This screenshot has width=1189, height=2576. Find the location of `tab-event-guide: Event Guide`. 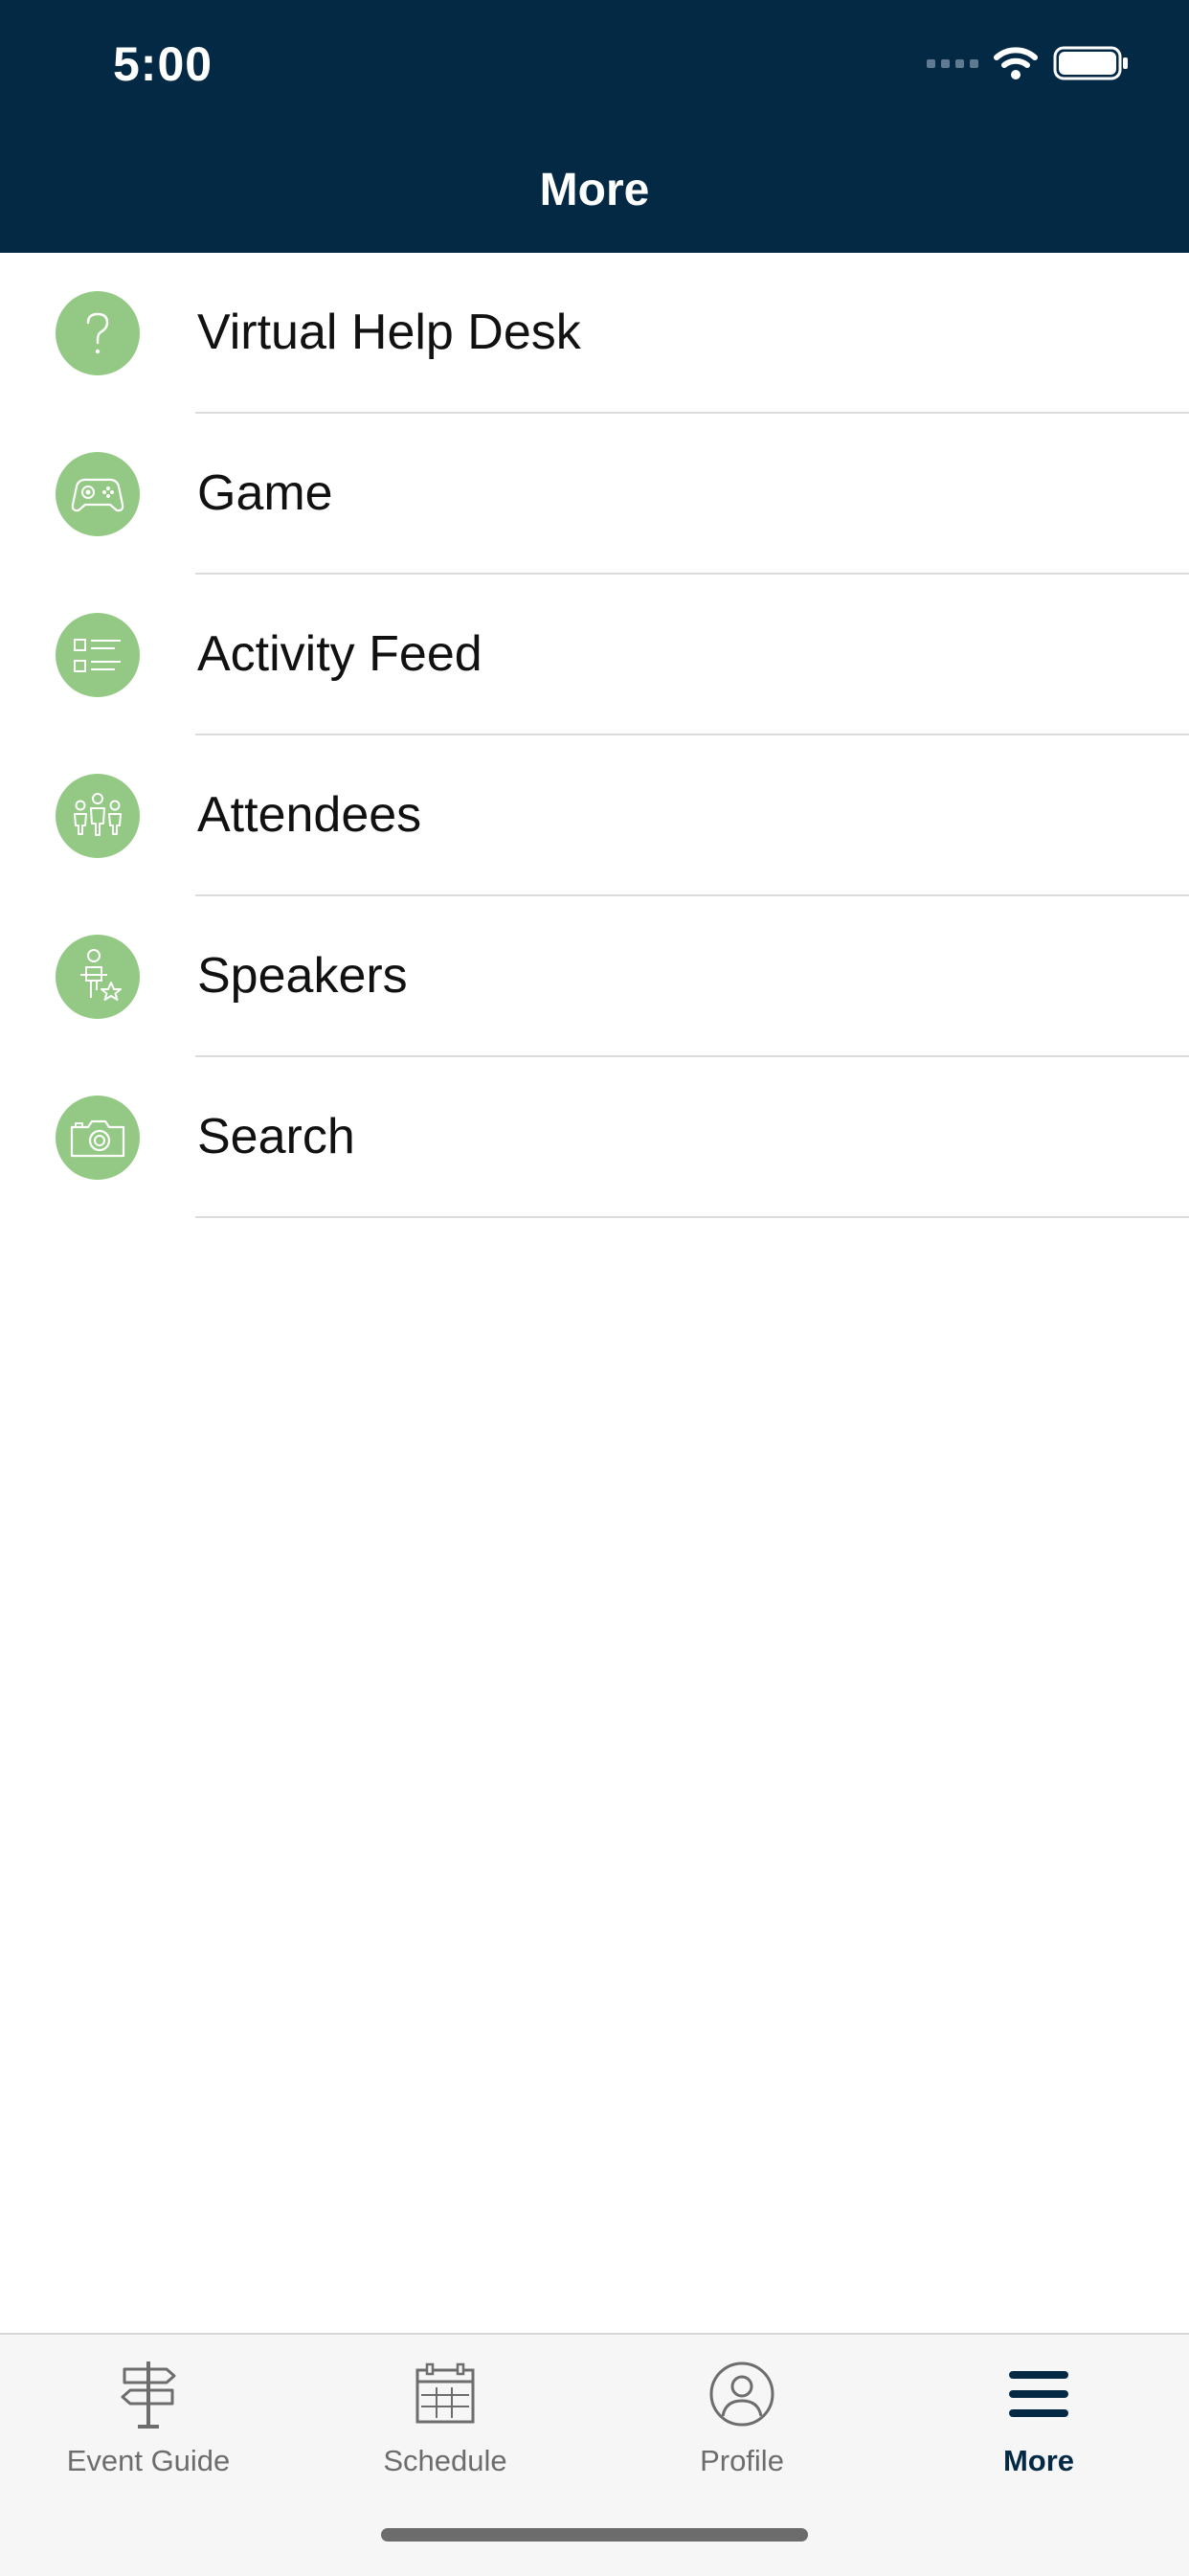

tab-event-guide: Event Guide is located at coordinates (148, 2418).